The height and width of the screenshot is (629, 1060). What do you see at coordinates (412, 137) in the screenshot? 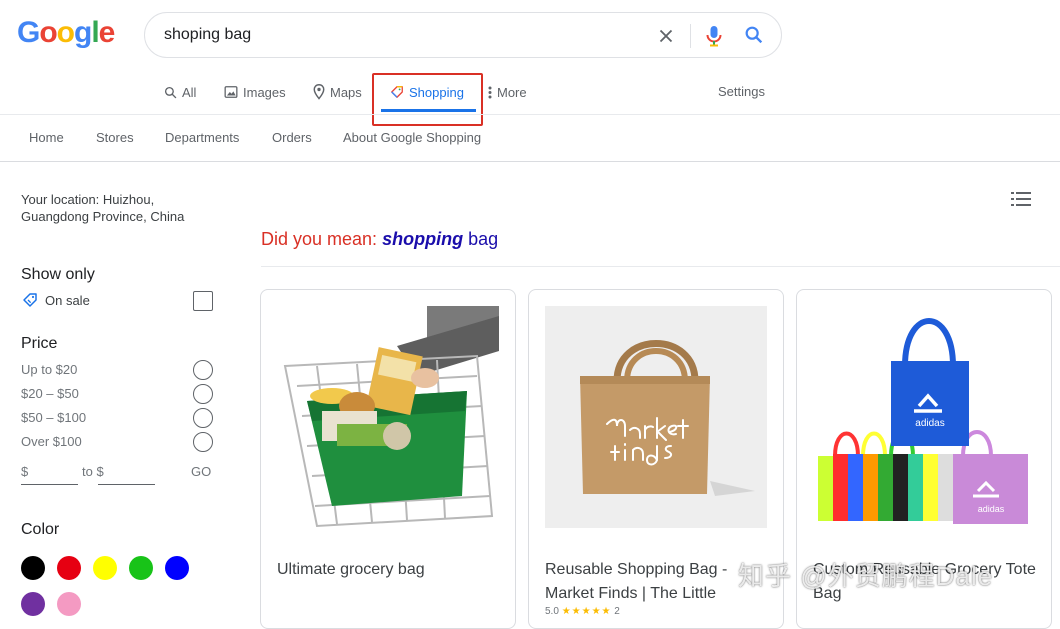
I see `subnav-about: About Google Shopping` at bounding box center [412, 137].